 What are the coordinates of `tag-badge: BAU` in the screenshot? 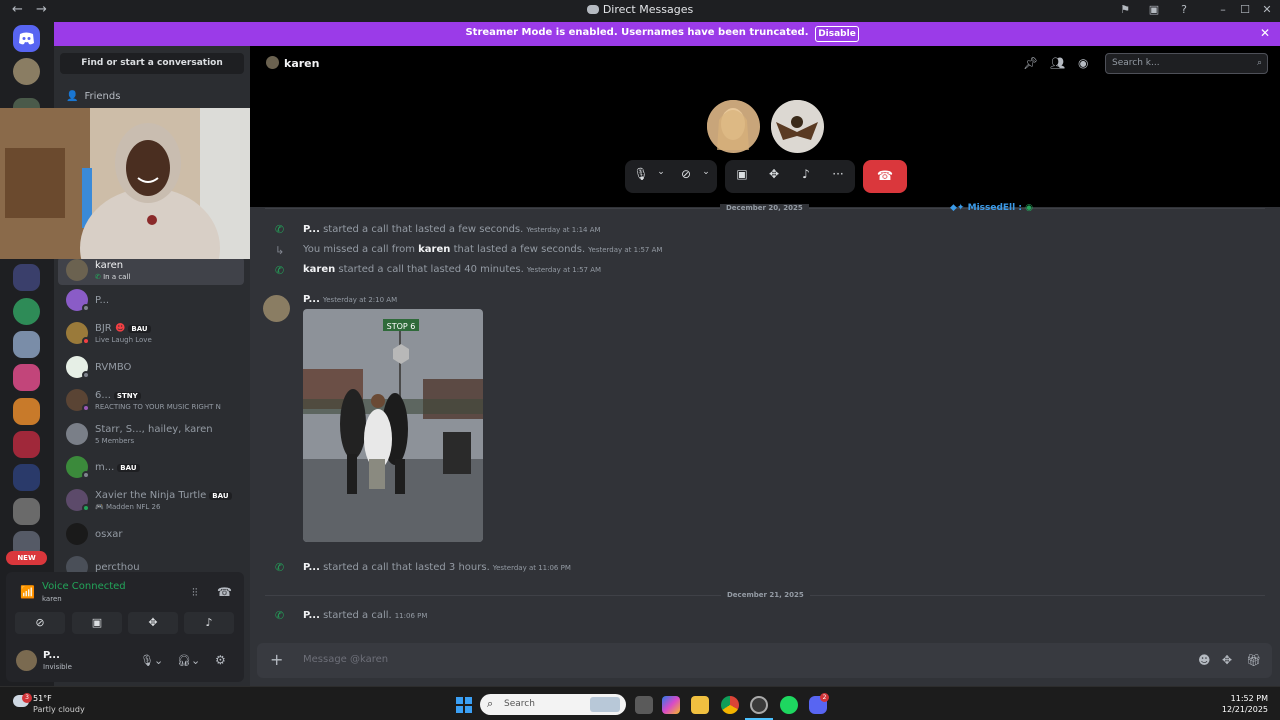 It's located at (128, 468).